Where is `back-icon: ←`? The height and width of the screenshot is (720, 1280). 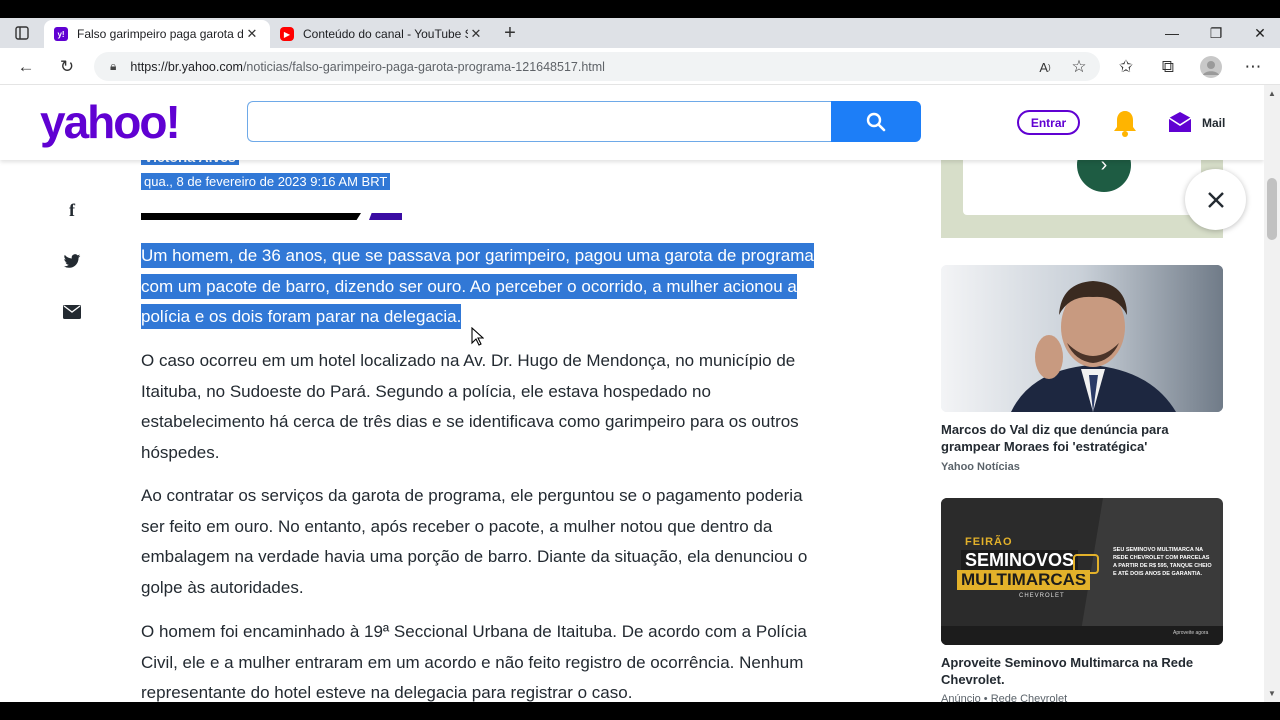 back-icon: ← is located at coordinates (26, 67).